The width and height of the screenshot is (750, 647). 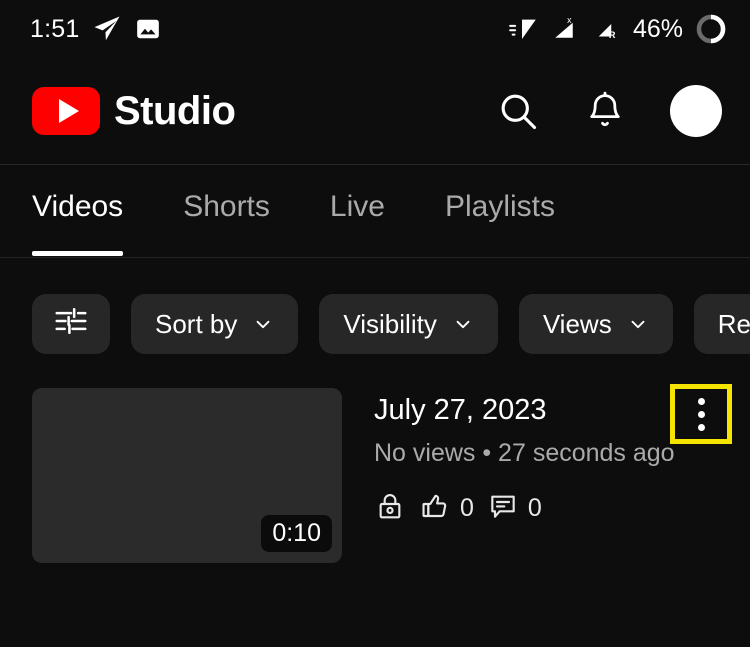 I want to click on cellular-signal-r-icon: R, so click(x=605, y=29).